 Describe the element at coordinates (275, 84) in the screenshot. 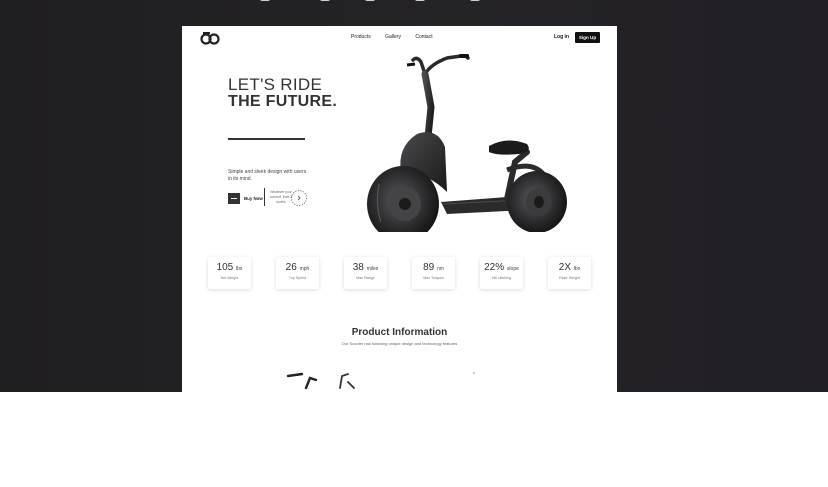

I see `hero-title-line1: LET'S RIDE` at that location.